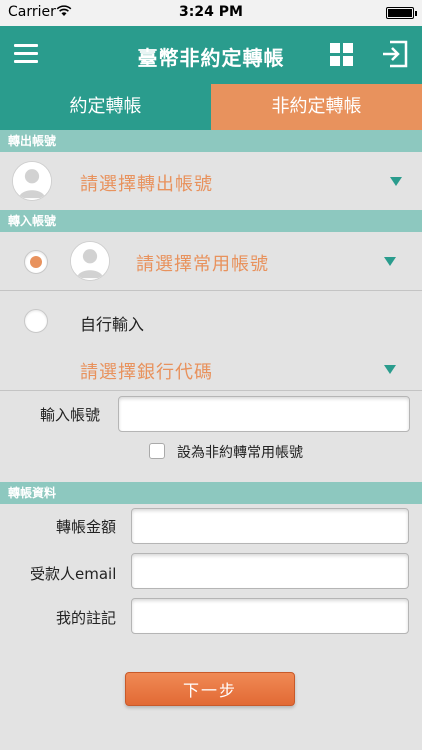 This screenshot has width=422, height=750. What do you see at coordinates (270, 526) in the screenshot?
I see `amount-input` at bounding box center [270, 526].